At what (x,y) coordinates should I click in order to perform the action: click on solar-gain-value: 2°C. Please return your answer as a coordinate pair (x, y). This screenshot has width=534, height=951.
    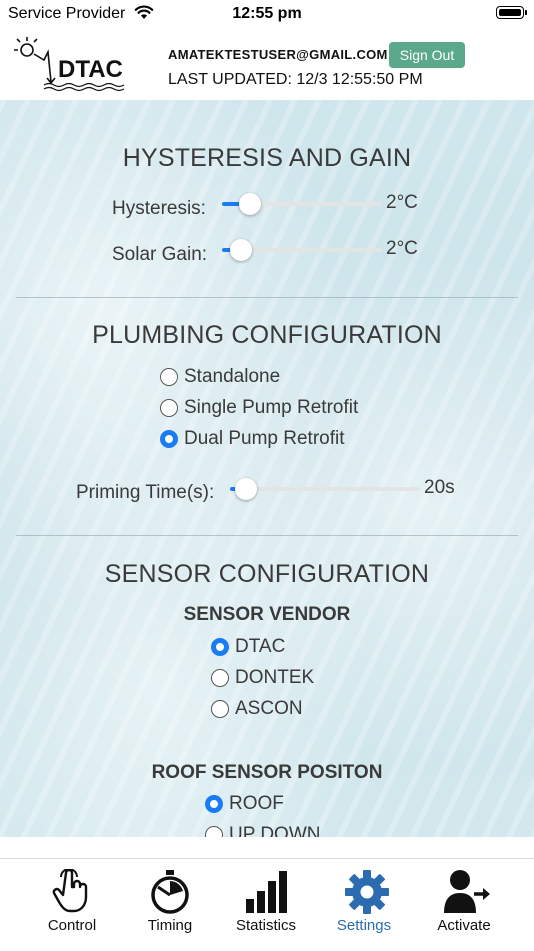
    Looking at the image, I should click on (402, 248).